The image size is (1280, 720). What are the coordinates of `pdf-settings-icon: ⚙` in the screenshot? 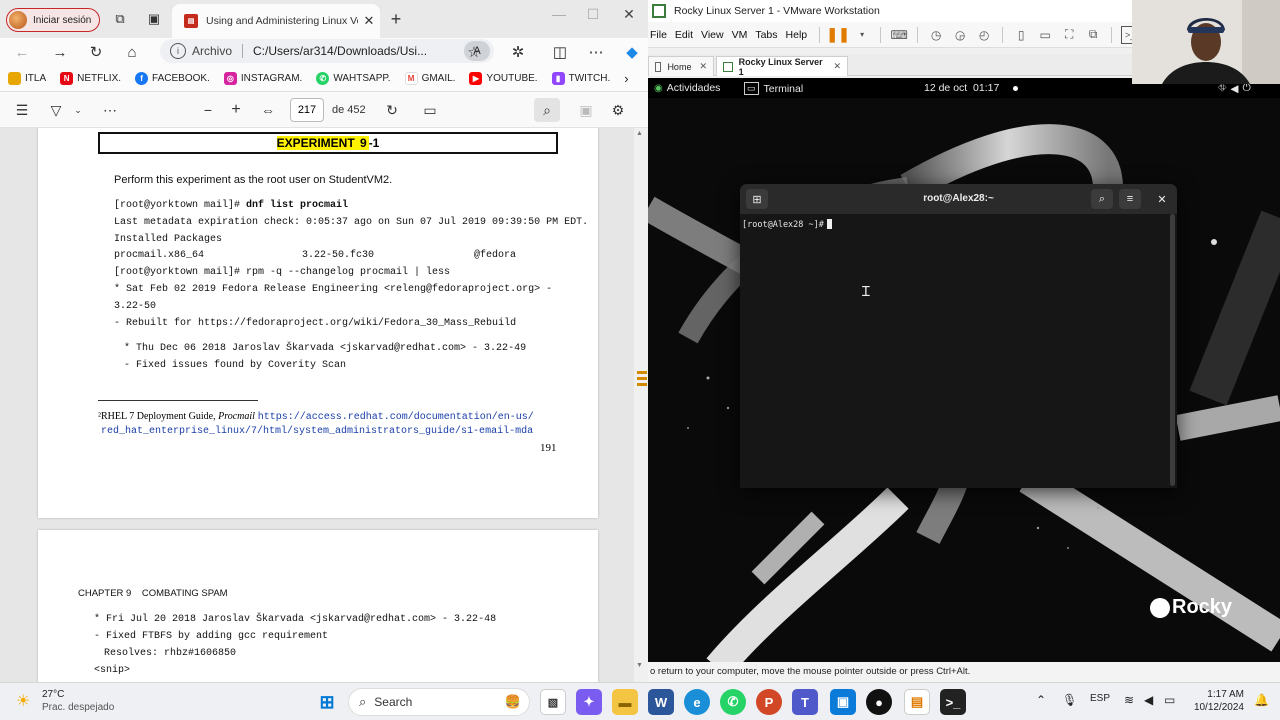 It's located at (618, 110).